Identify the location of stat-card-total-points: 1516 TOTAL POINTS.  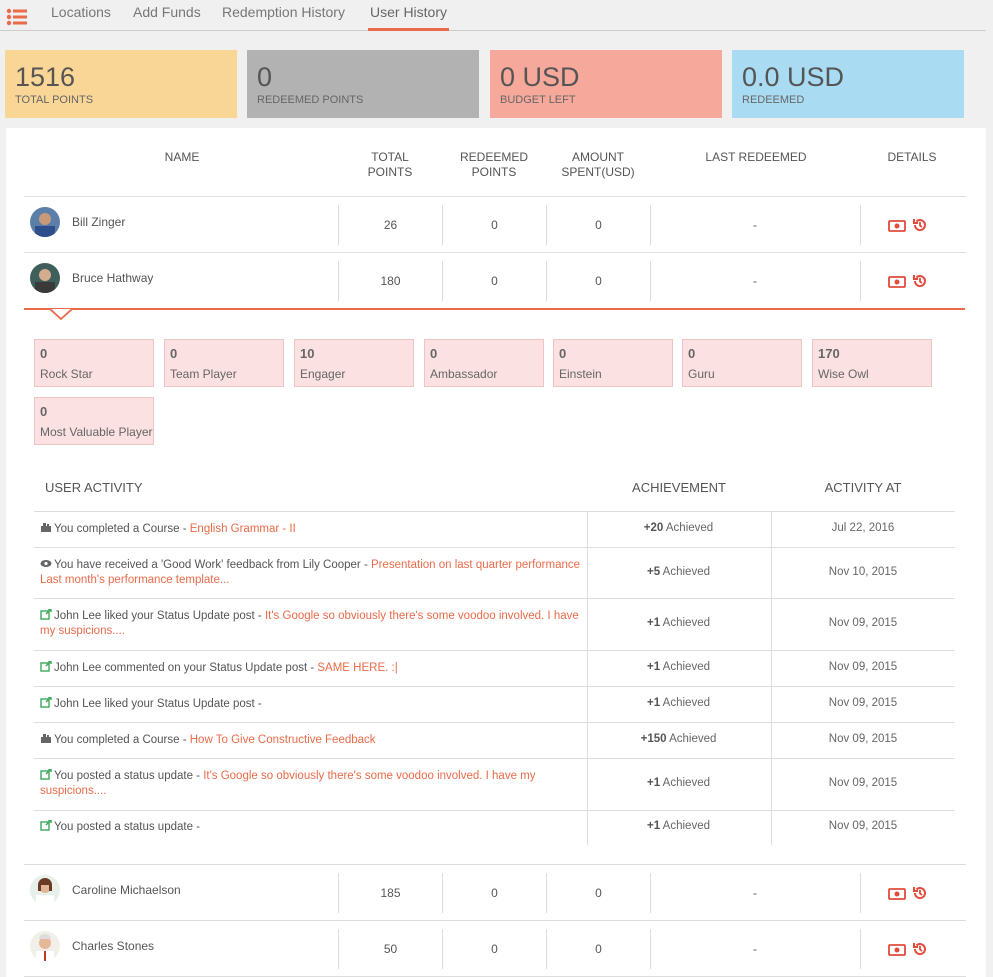
(121, 84).